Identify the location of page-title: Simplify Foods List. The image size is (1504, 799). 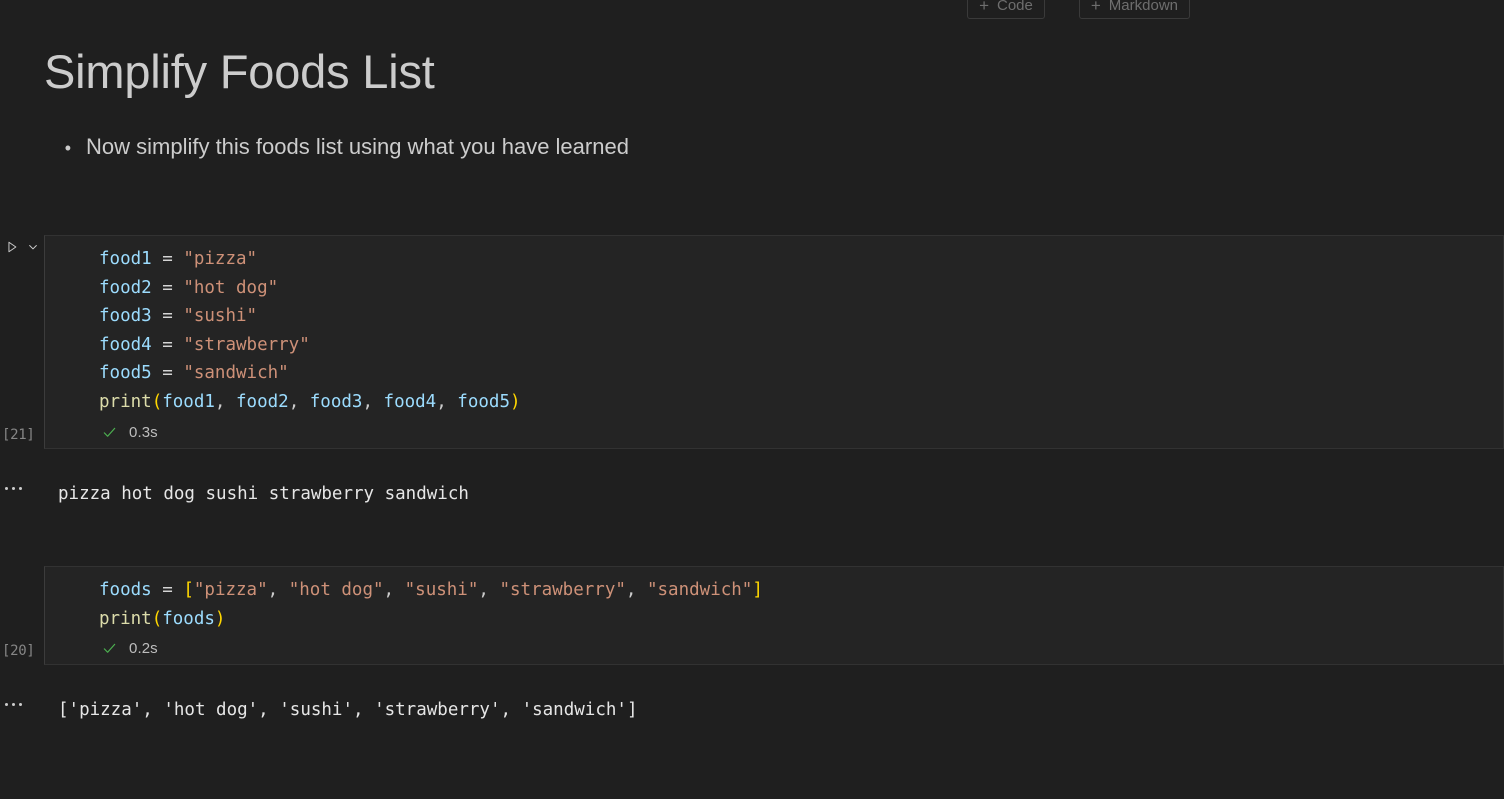
(239, 71).